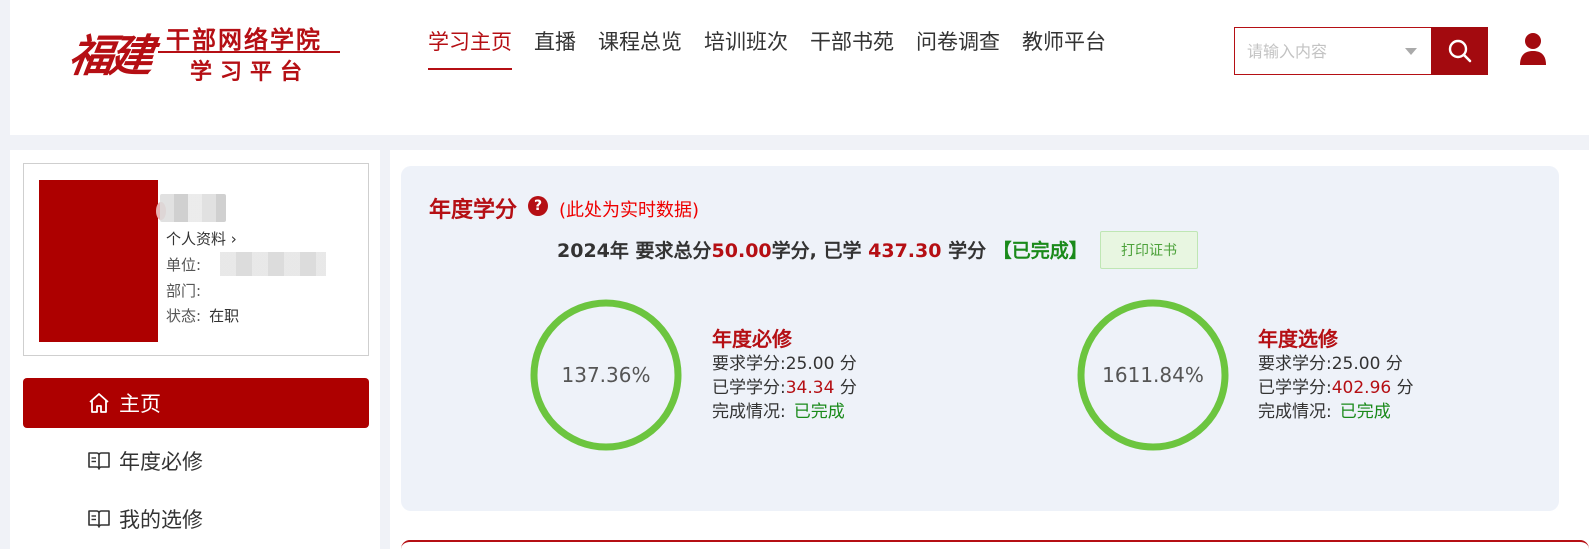  I want to click on question-icon: ?, so click(538, 206).